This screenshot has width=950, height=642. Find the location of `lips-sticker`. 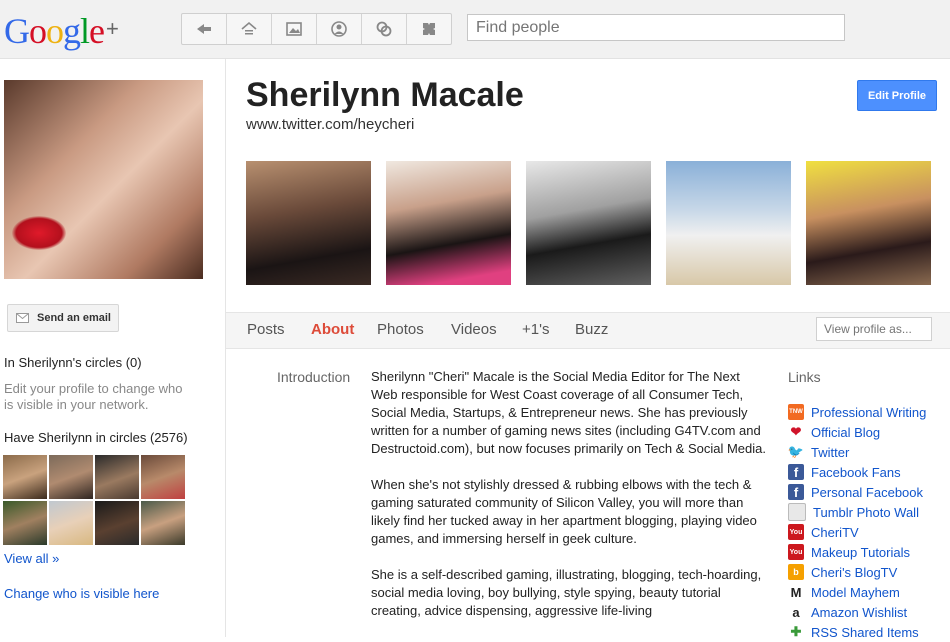

lips-sticker is located at coordinates (39, 233).